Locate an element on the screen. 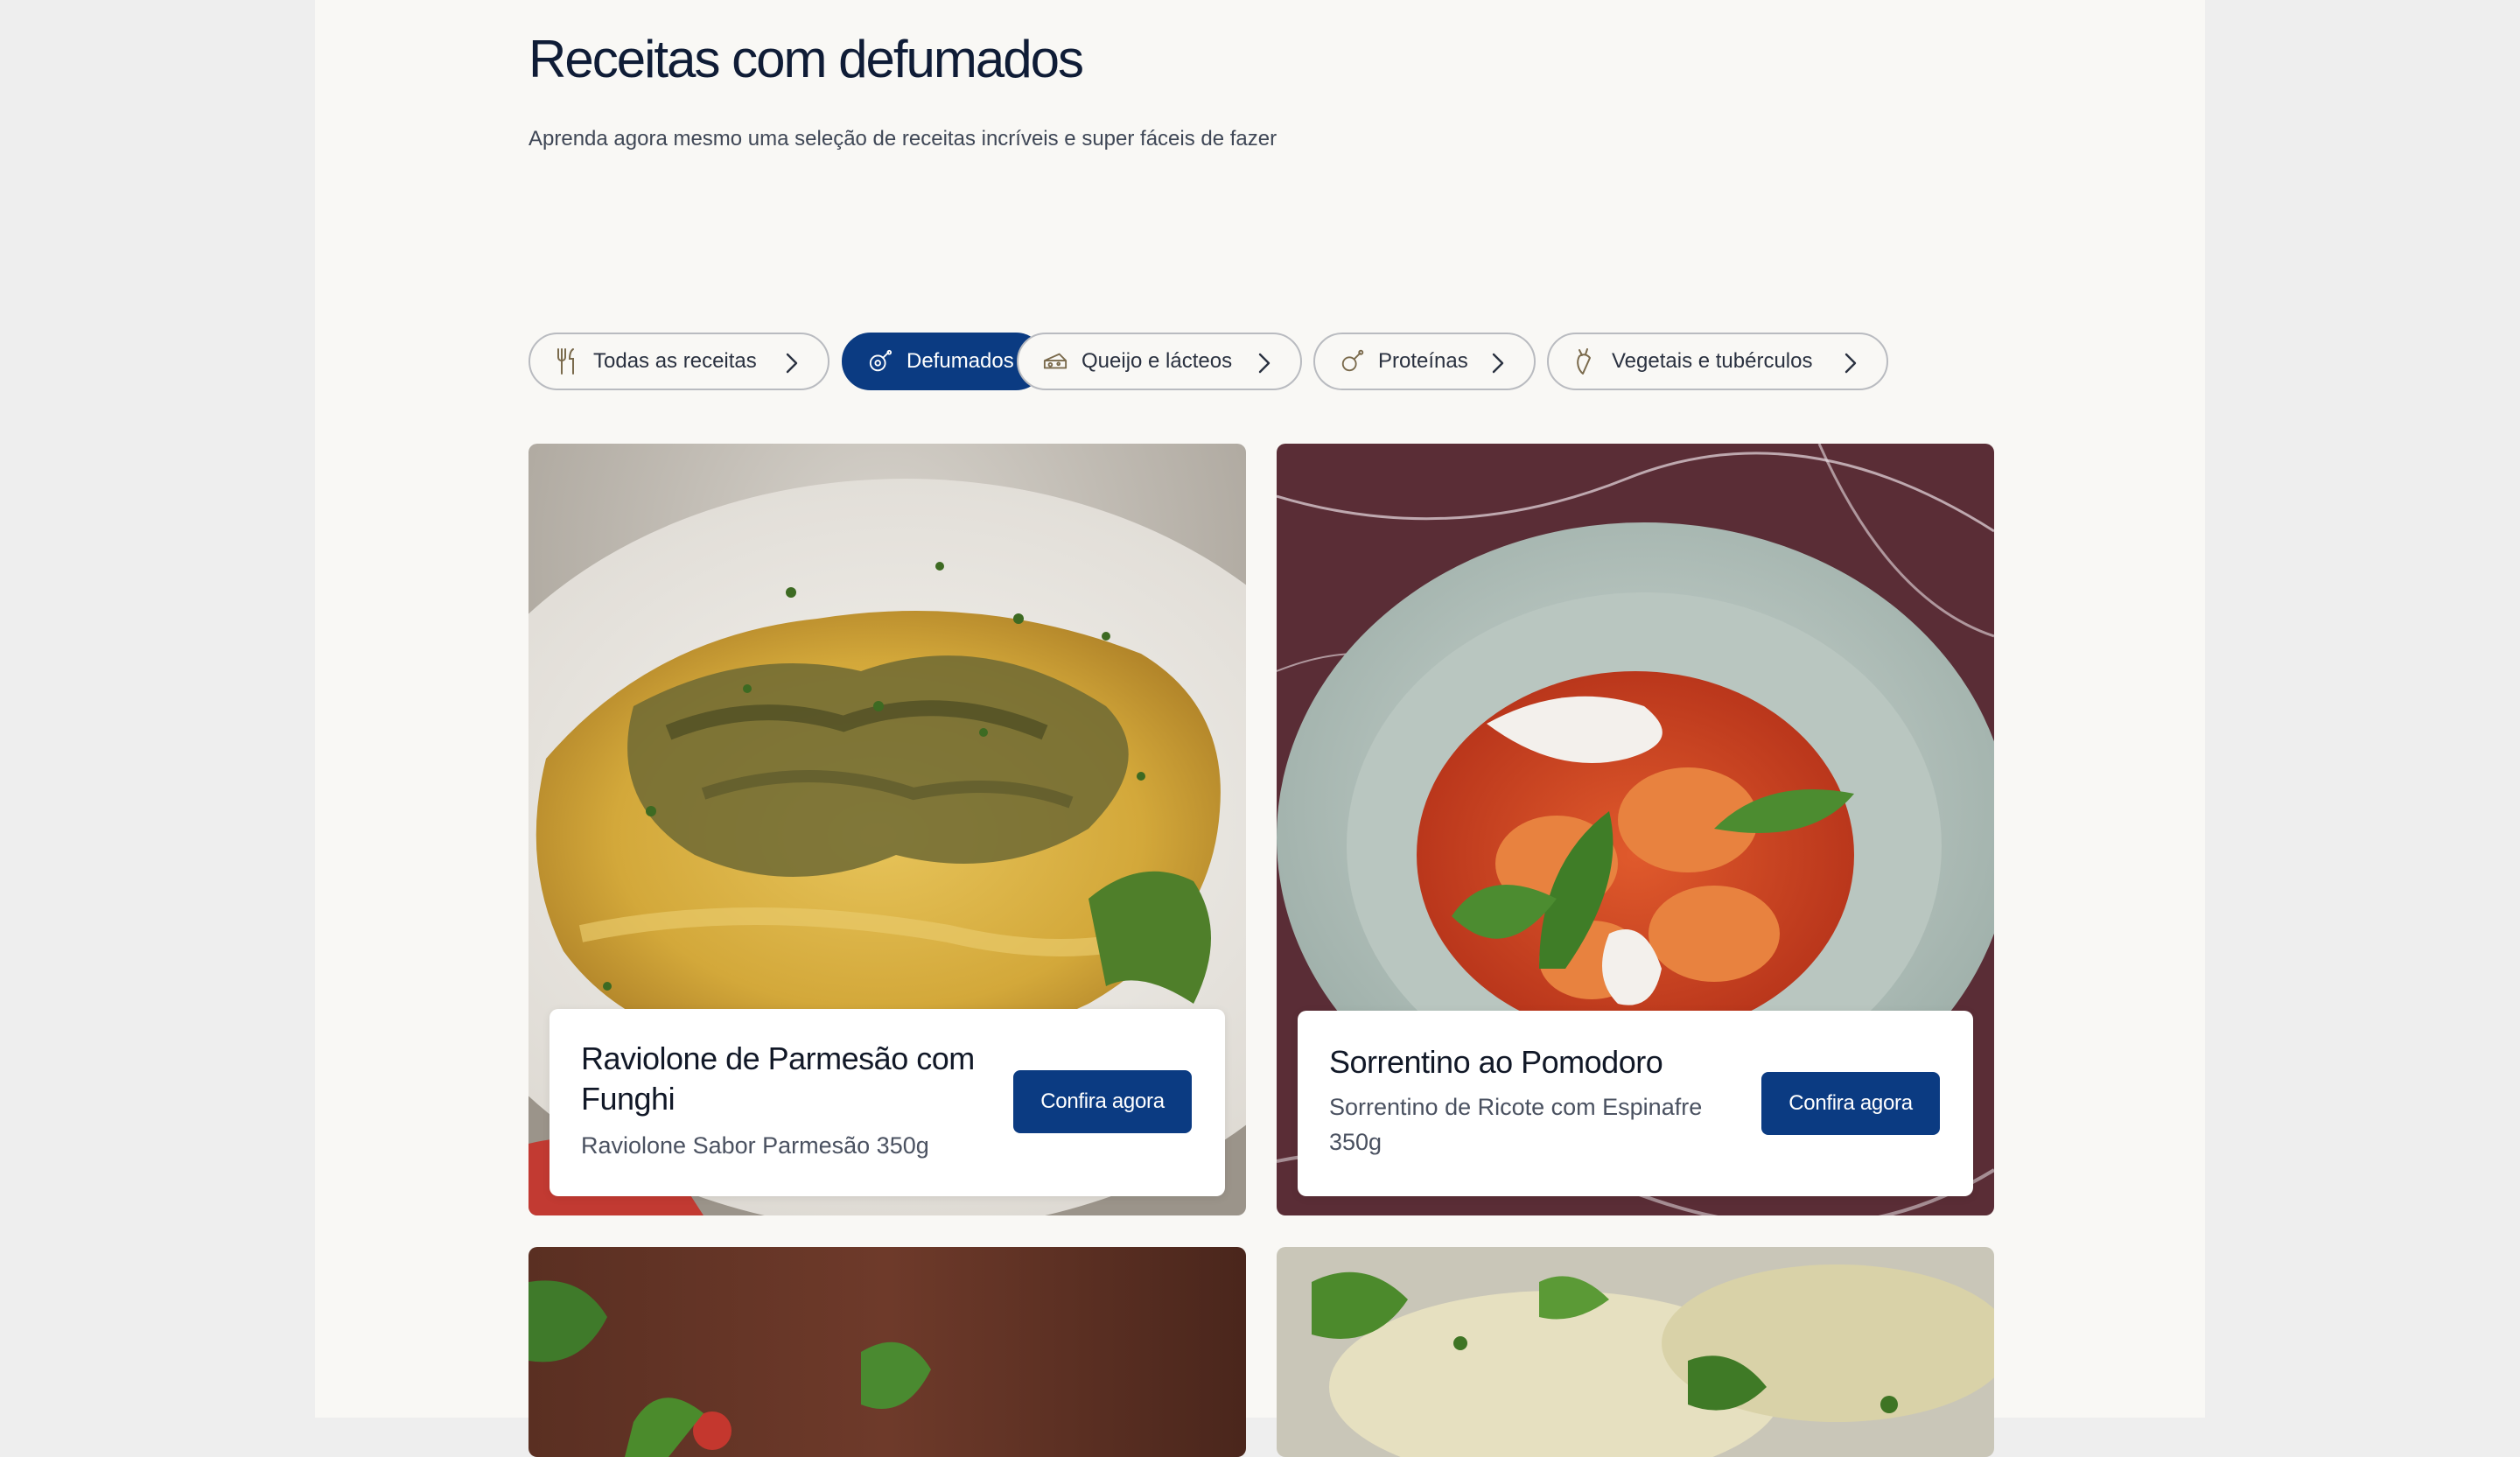 The height and width of the screenshot is (1457, 2520). filter-chip-vegetais-e-tuberculos: Vegetais e tubérculos is located at coordinates (1717, 361).